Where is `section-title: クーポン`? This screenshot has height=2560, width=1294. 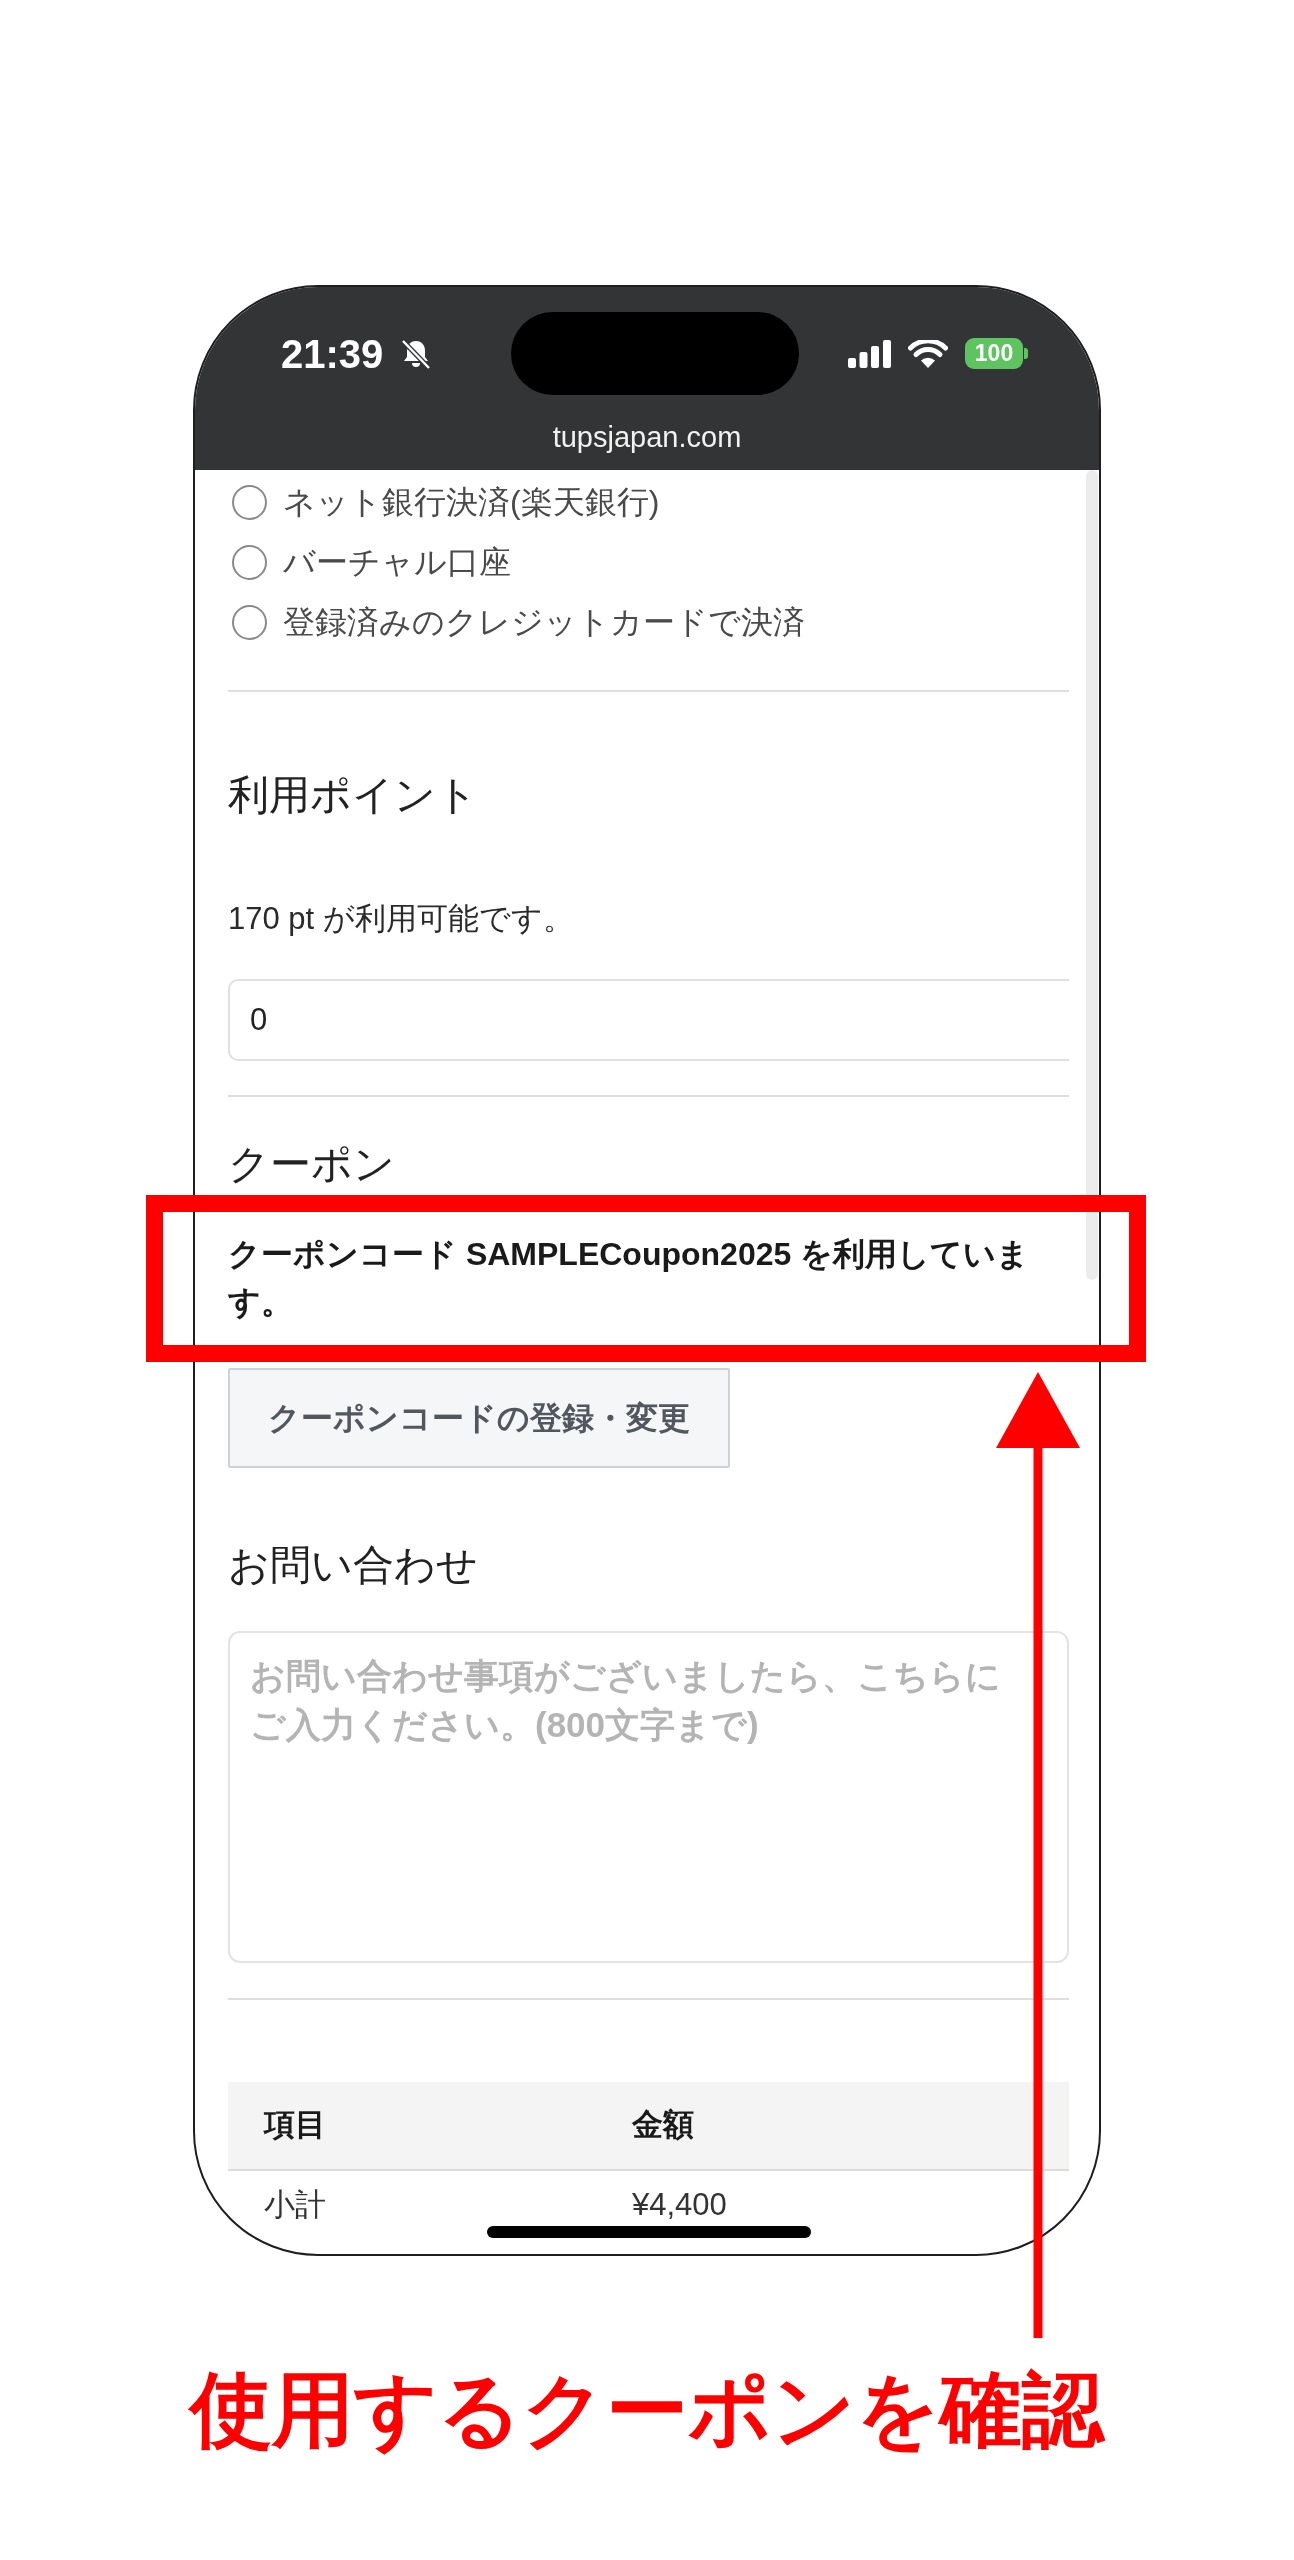
section-title: クーポン is located at coordinates (312, 1164).